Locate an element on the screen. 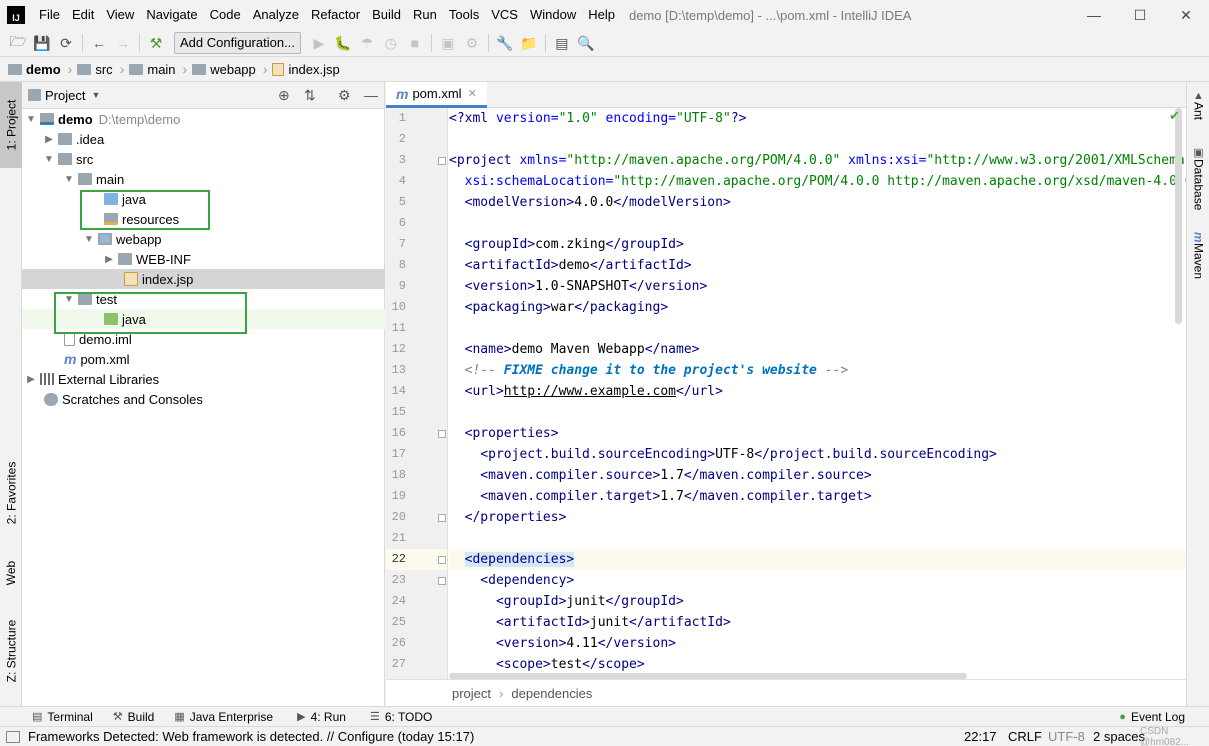 This screenshot has width=1209, height=746. database-tool-tab: ▣ Database is located at coordinates (1198, 178).